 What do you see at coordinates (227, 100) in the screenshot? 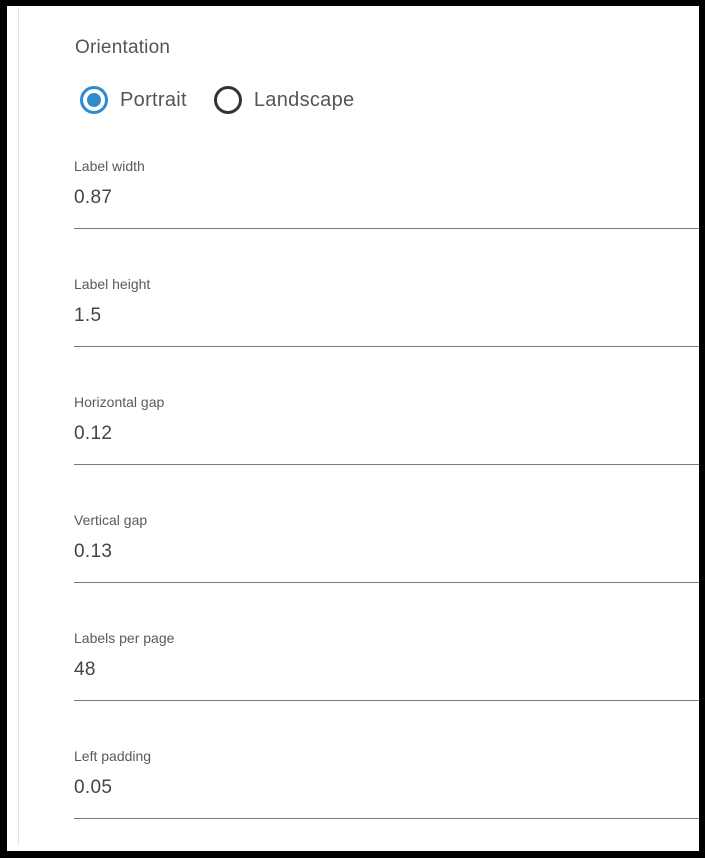
I see `landscape-radio-button` at bounding box center [227, 100].